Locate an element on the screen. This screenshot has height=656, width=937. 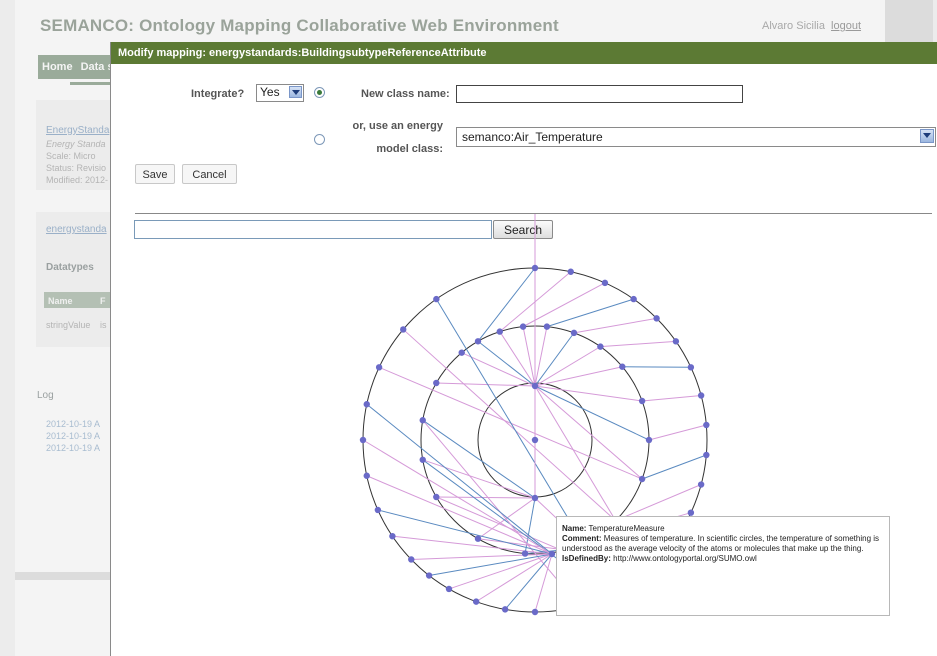
user-name: Alvaro Sicilia is located at coordinates (793, 26).